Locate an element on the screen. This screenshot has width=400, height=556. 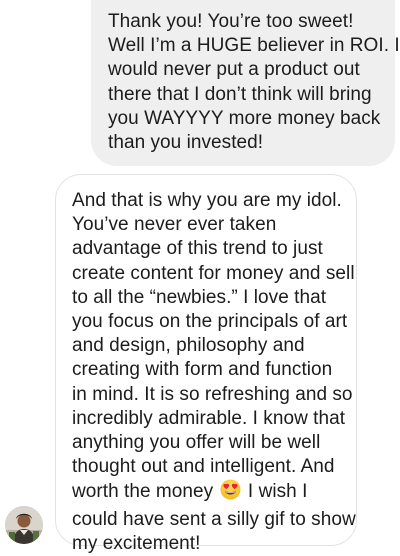
message-line: anything you offer will be well is located at coordinates (196, 443).